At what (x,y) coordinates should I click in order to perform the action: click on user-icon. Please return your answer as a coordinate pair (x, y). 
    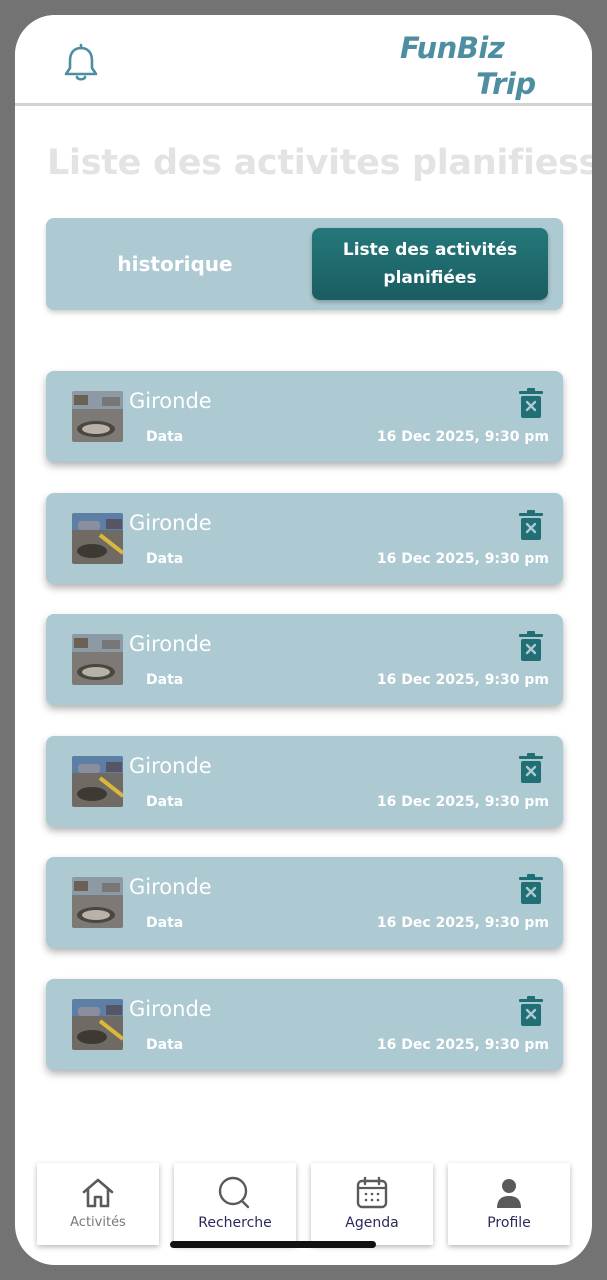
    Looking at the image, I should click on (509, 1193).